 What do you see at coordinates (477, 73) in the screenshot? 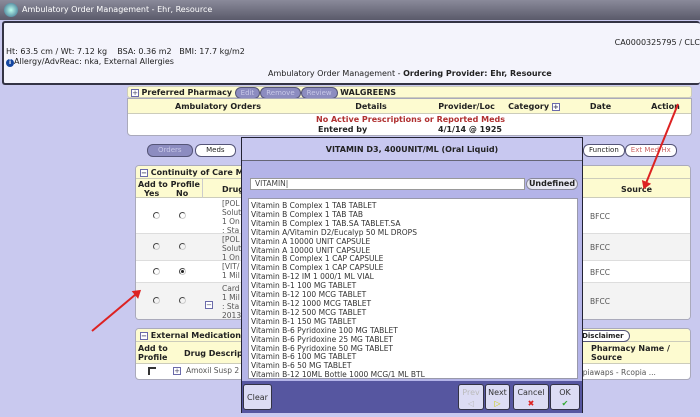
I see `ordering-provider: Ordering Provider: Ehr, Resource` at bounding box center [477, 73].